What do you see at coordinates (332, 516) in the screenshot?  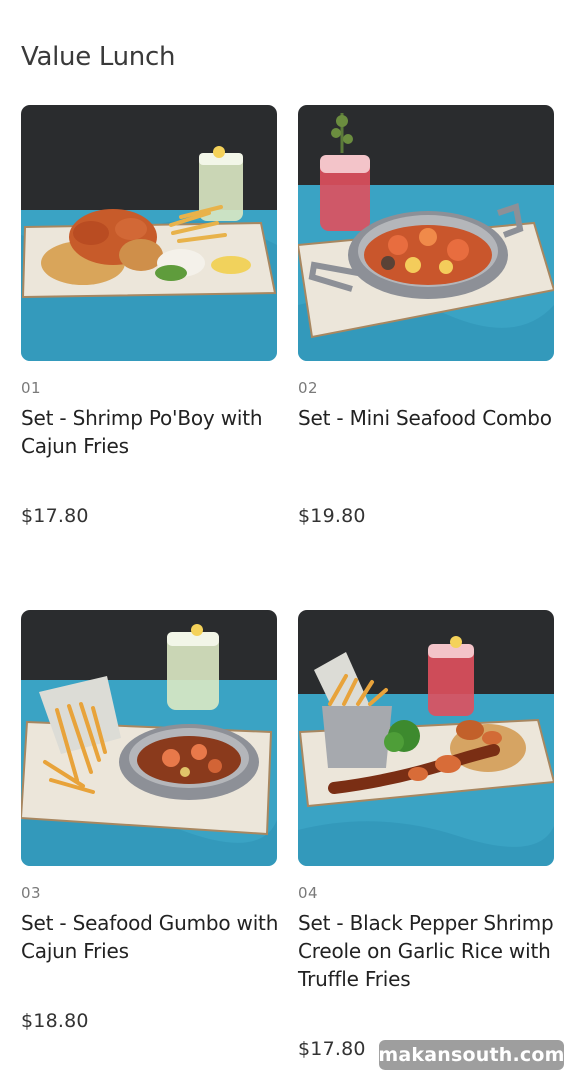 I see `item-price: $19.80` at bounding box center [332, 516].